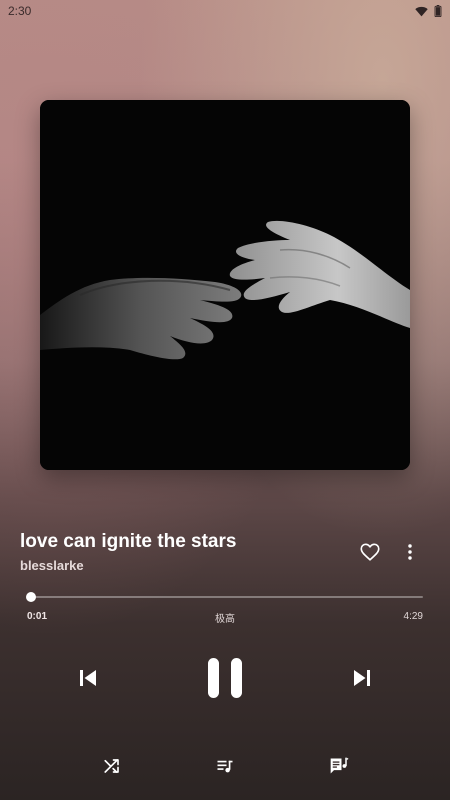 This screenshot has height=800, width=450. I want to click on more-options-button, so click(410, 552).